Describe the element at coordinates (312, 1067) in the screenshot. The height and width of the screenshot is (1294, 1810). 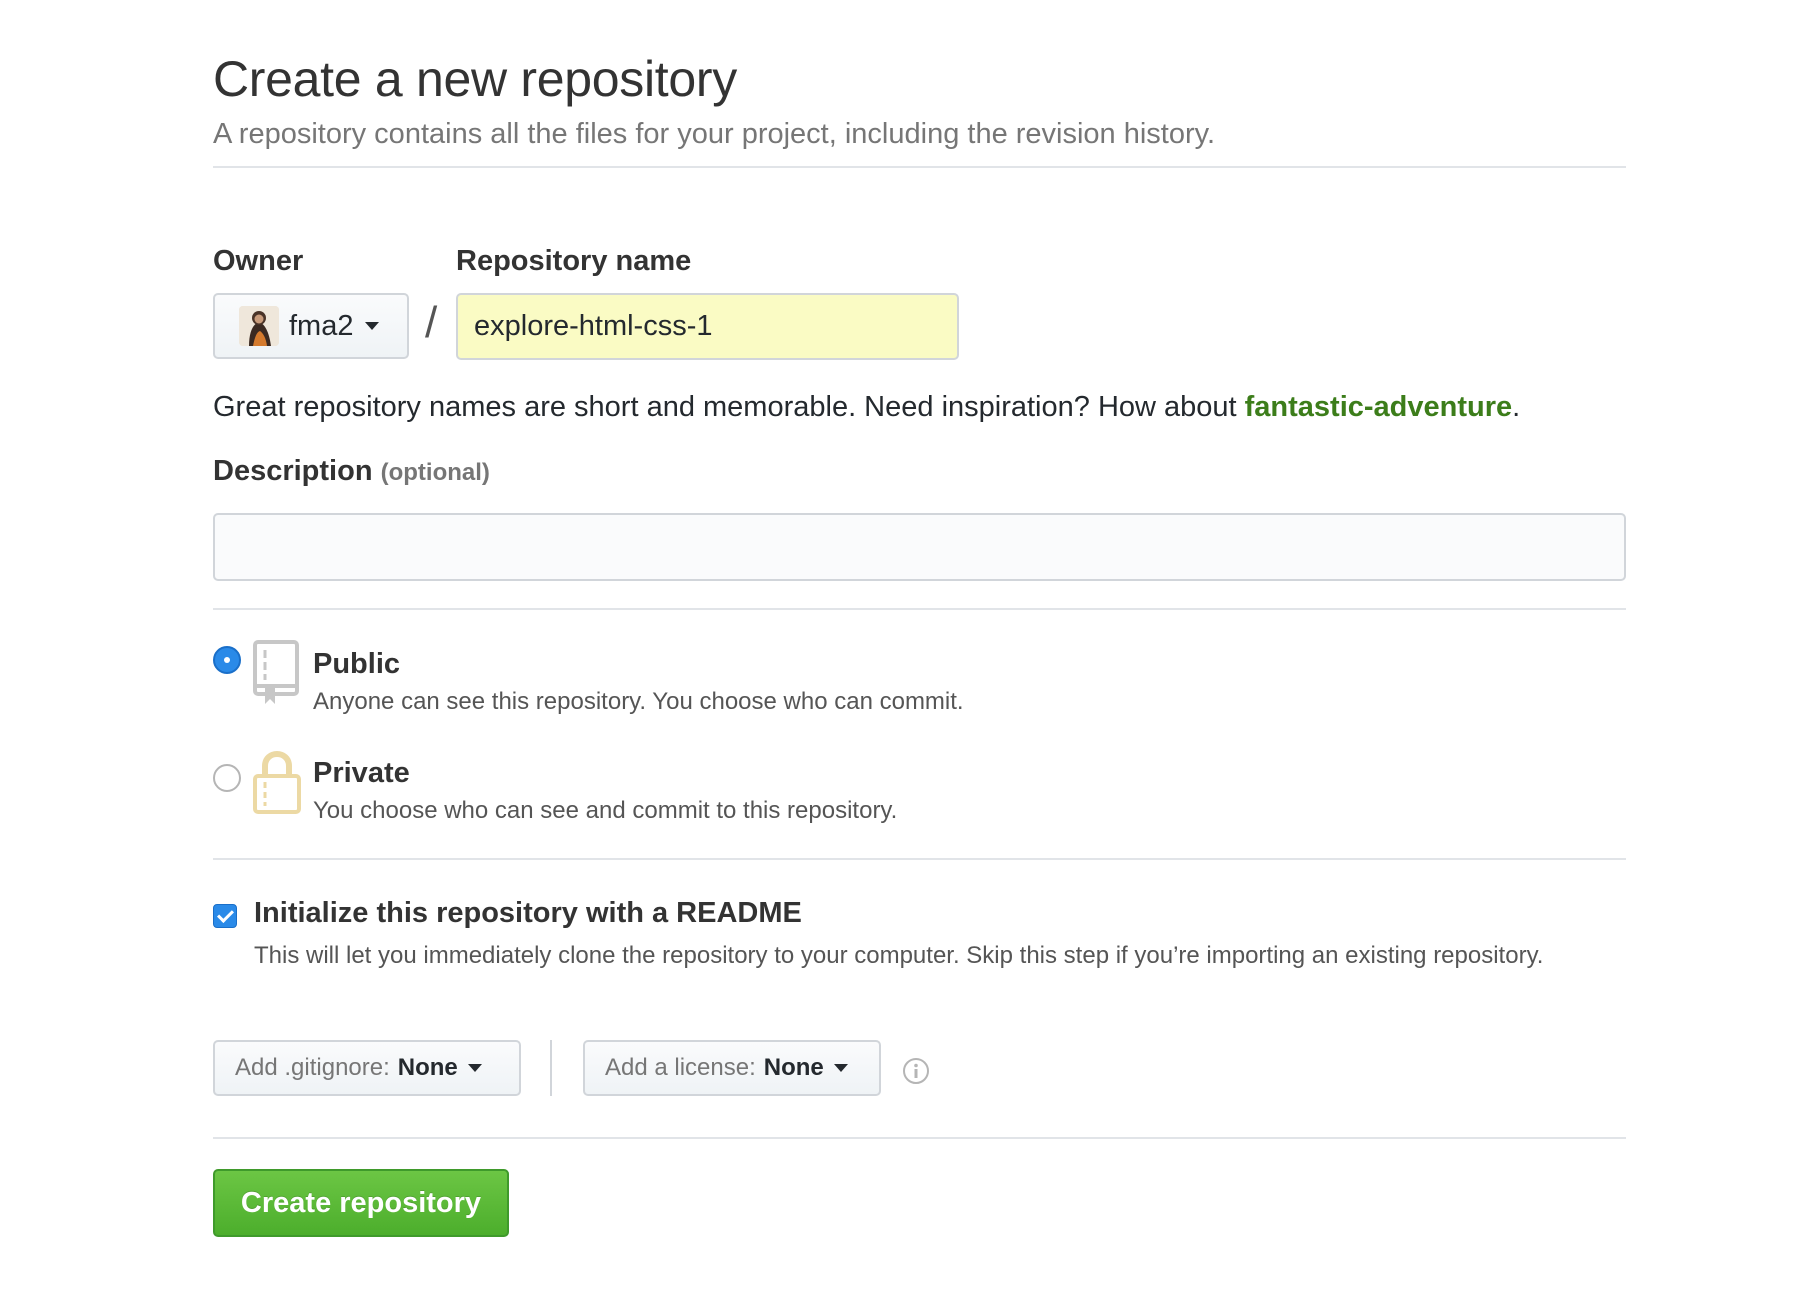
I see `gitignore-label: Add .gitignore:` at that location.